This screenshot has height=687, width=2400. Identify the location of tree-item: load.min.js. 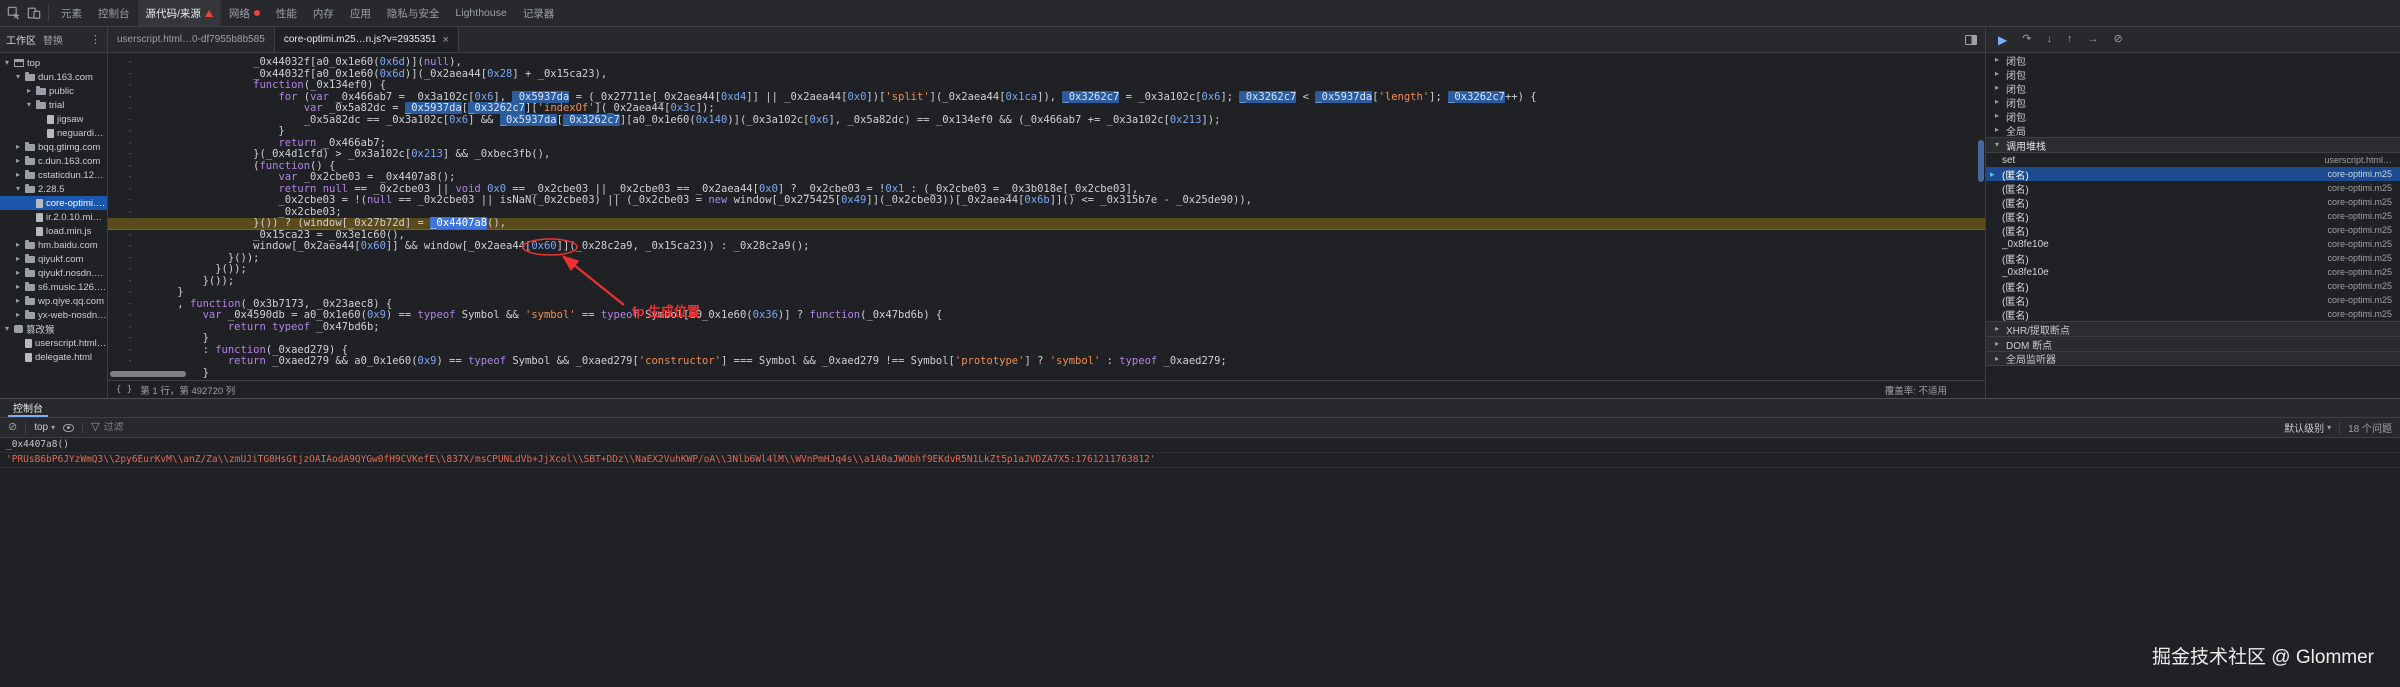
(53, 231).